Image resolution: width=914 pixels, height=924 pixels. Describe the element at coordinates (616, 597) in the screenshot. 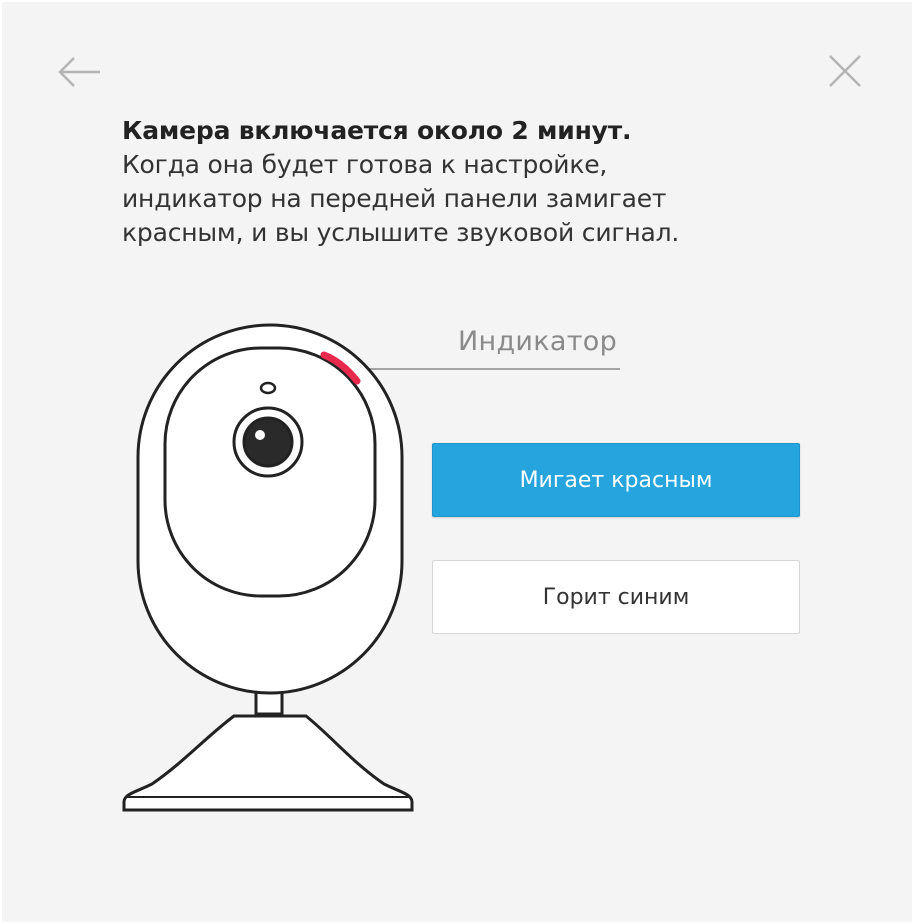

I see `solid-blue-button: Горит синим` at that location.